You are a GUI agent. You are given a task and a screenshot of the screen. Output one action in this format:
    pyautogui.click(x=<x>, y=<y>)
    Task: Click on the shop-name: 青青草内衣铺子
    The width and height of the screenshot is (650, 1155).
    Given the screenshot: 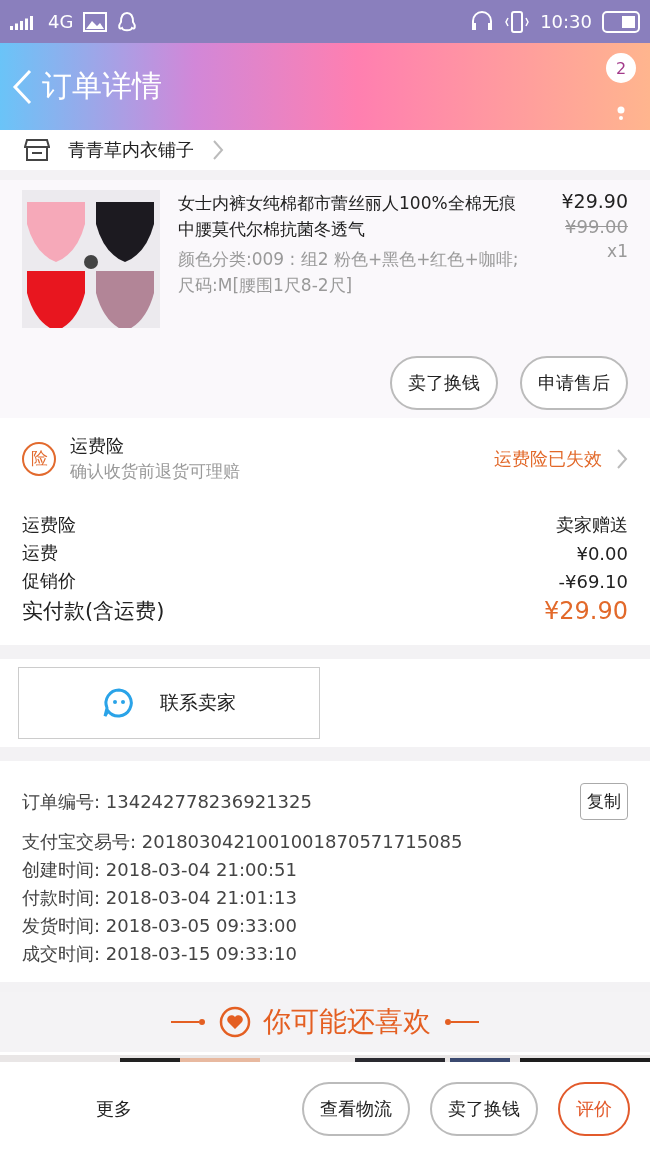 What is the action you would take?
    pyautogui.click(x=131, y=150)
    